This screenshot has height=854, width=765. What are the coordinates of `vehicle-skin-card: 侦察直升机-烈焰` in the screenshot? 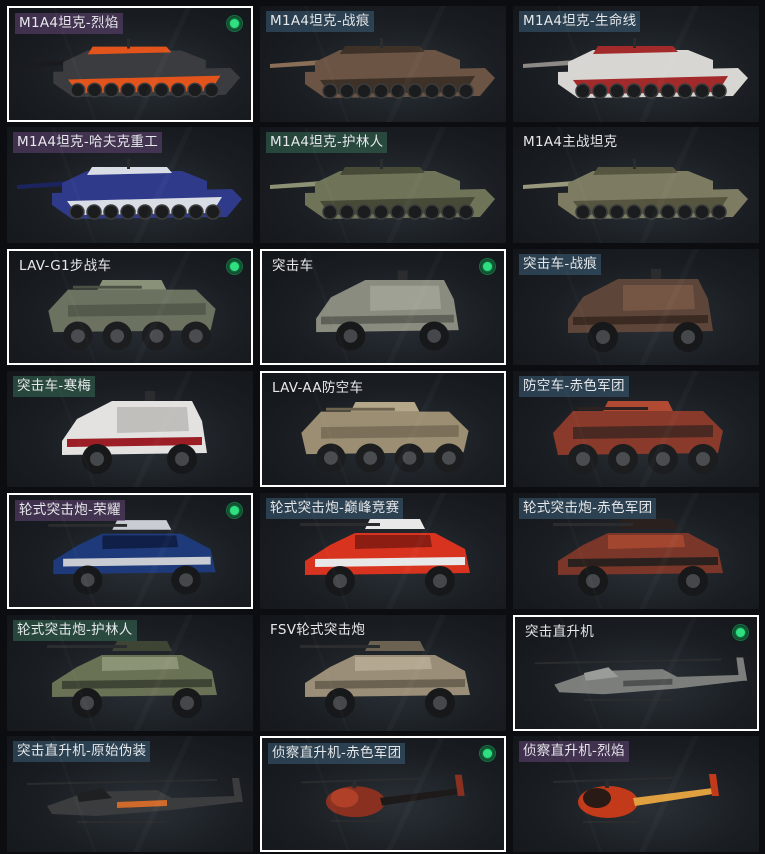 It's located at (636, 794).